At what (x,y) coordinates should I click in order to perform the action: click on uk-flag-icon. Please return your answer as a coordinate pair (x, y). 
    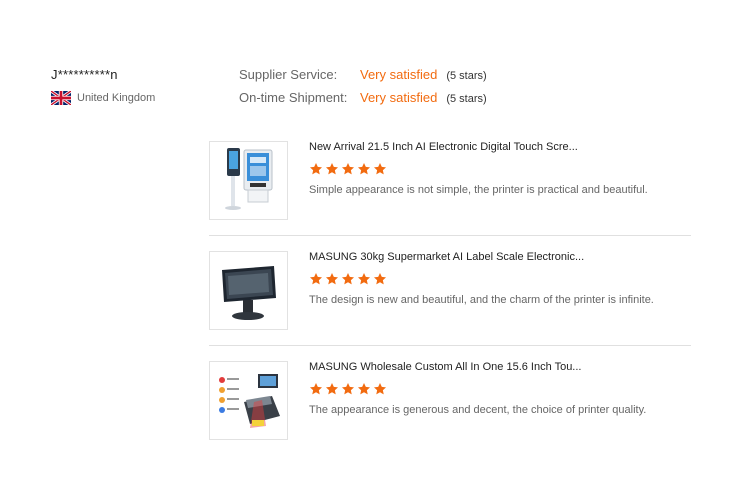
    Looking at the image, I should click on (61, 98).